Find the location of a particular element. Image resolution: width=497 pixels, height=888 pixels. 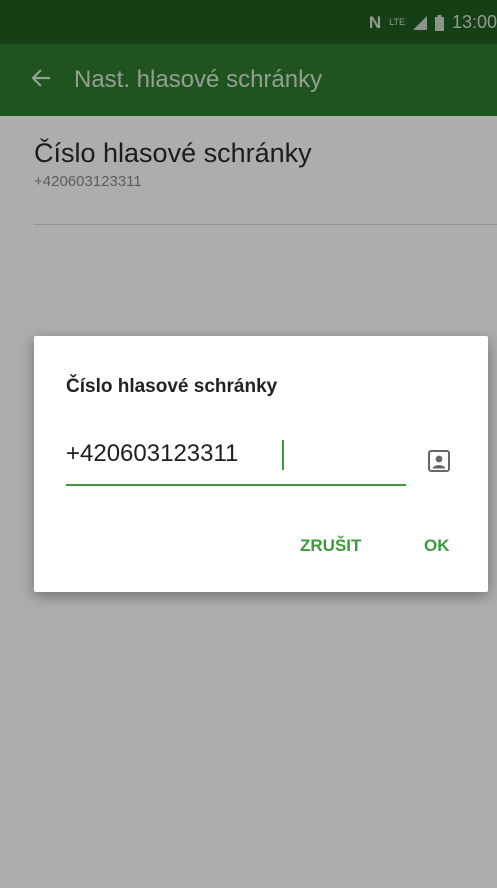

contact-picker-button is located at coordinates (439, 463).